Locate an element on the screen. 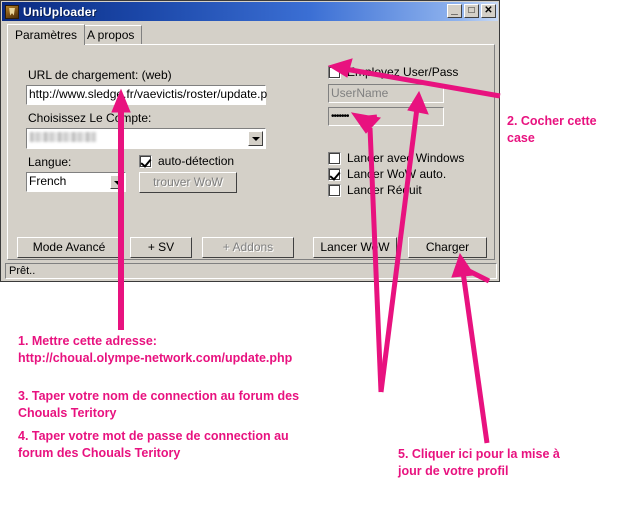  add-sv-button: + SV is located at coordinates (161, 247).